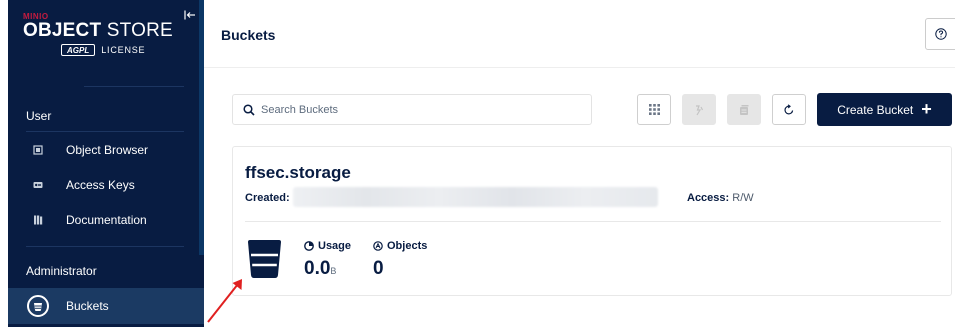 The image size is (955, 327). What do you see at coordinates (61, 271) in the screenshot?
I see `sidebar-section-administrator: Administrator` at bounding box center [61, 271].